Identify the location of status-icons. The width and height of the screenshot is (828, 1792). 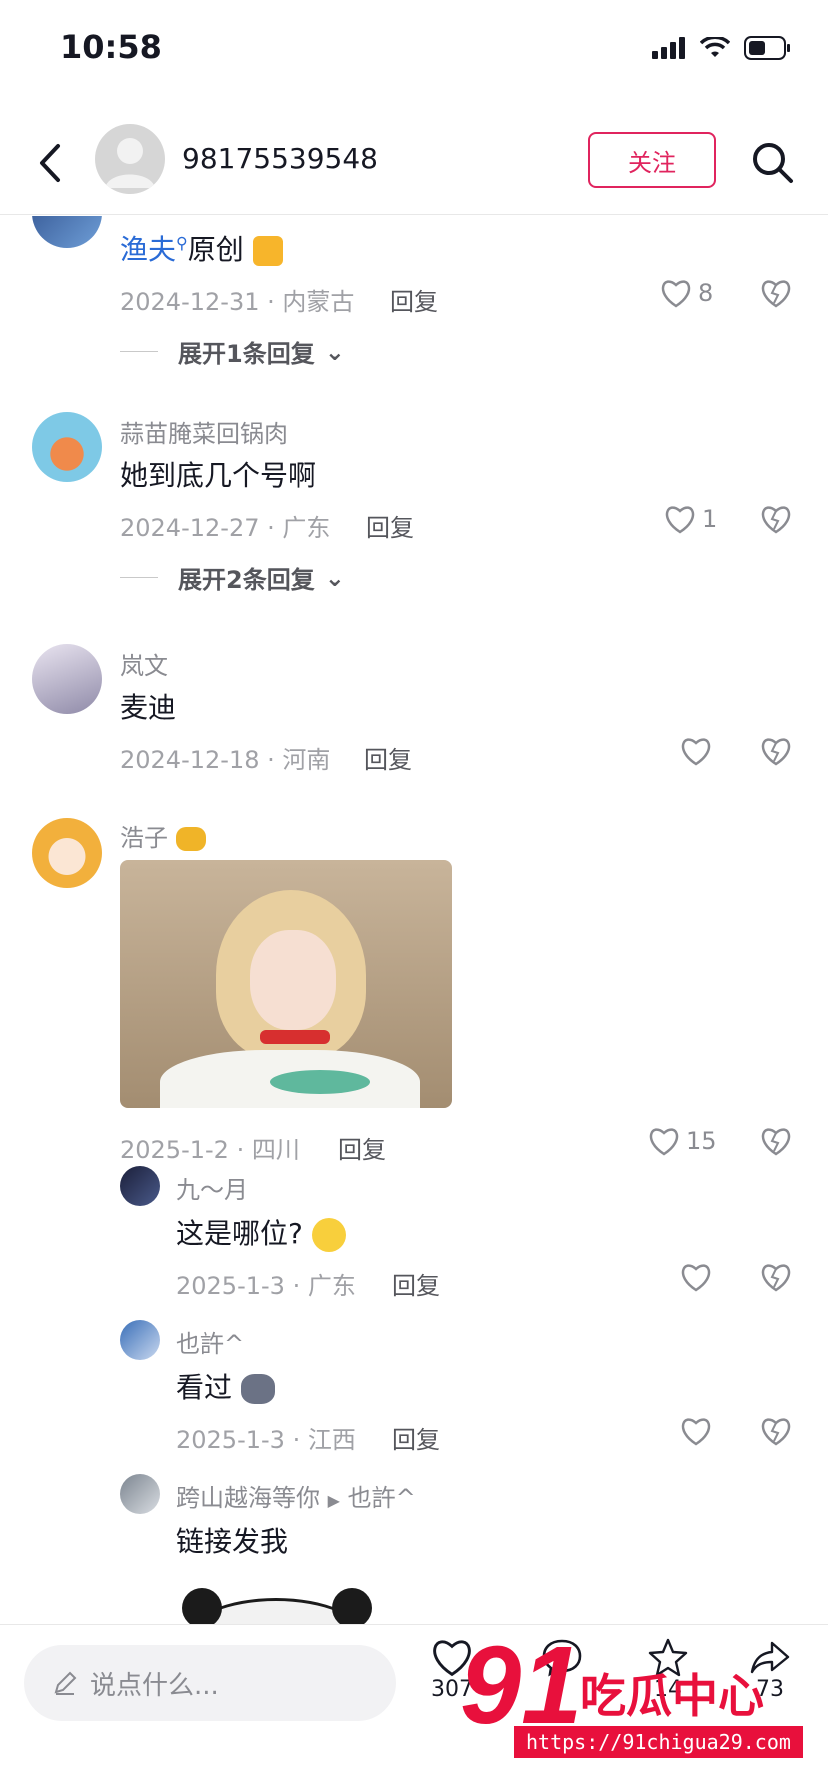
(722, 48).